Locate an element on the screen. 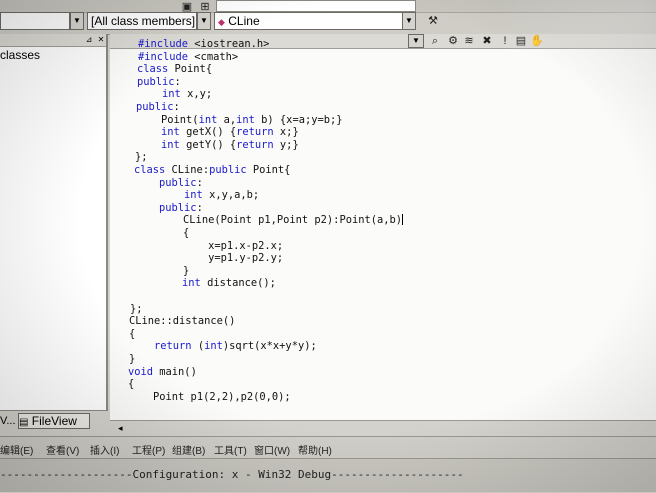  menu-view: 查看(V) is located at coordinates (62, 449).